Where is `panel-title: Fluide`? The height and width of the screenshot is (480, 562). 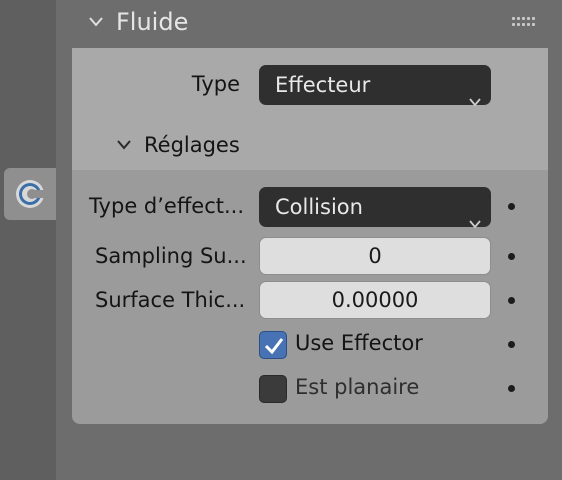 panel-title: Fluide is located at coordinates (152, 22).